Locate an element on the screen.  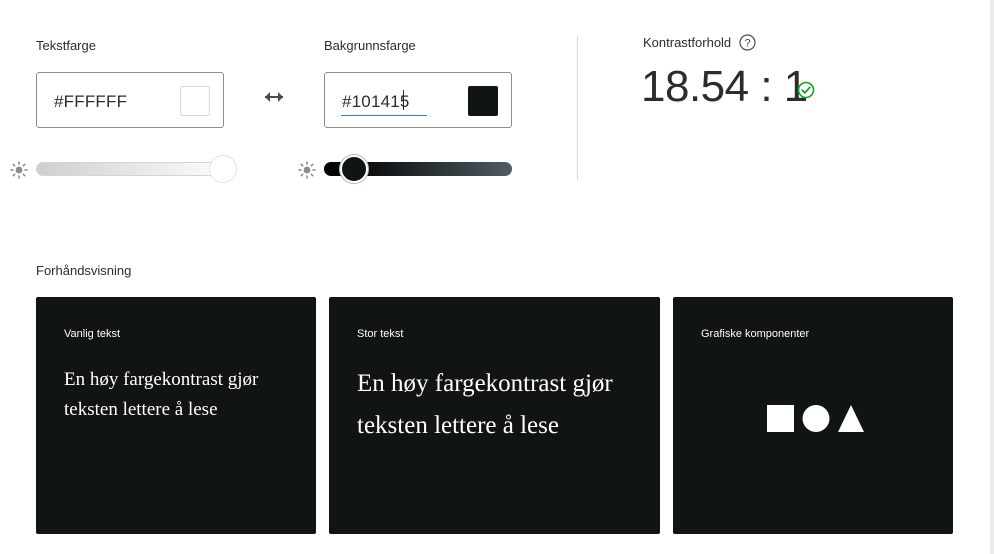
text-color-field: #FFFFFF is located at coordinates (130, 100).